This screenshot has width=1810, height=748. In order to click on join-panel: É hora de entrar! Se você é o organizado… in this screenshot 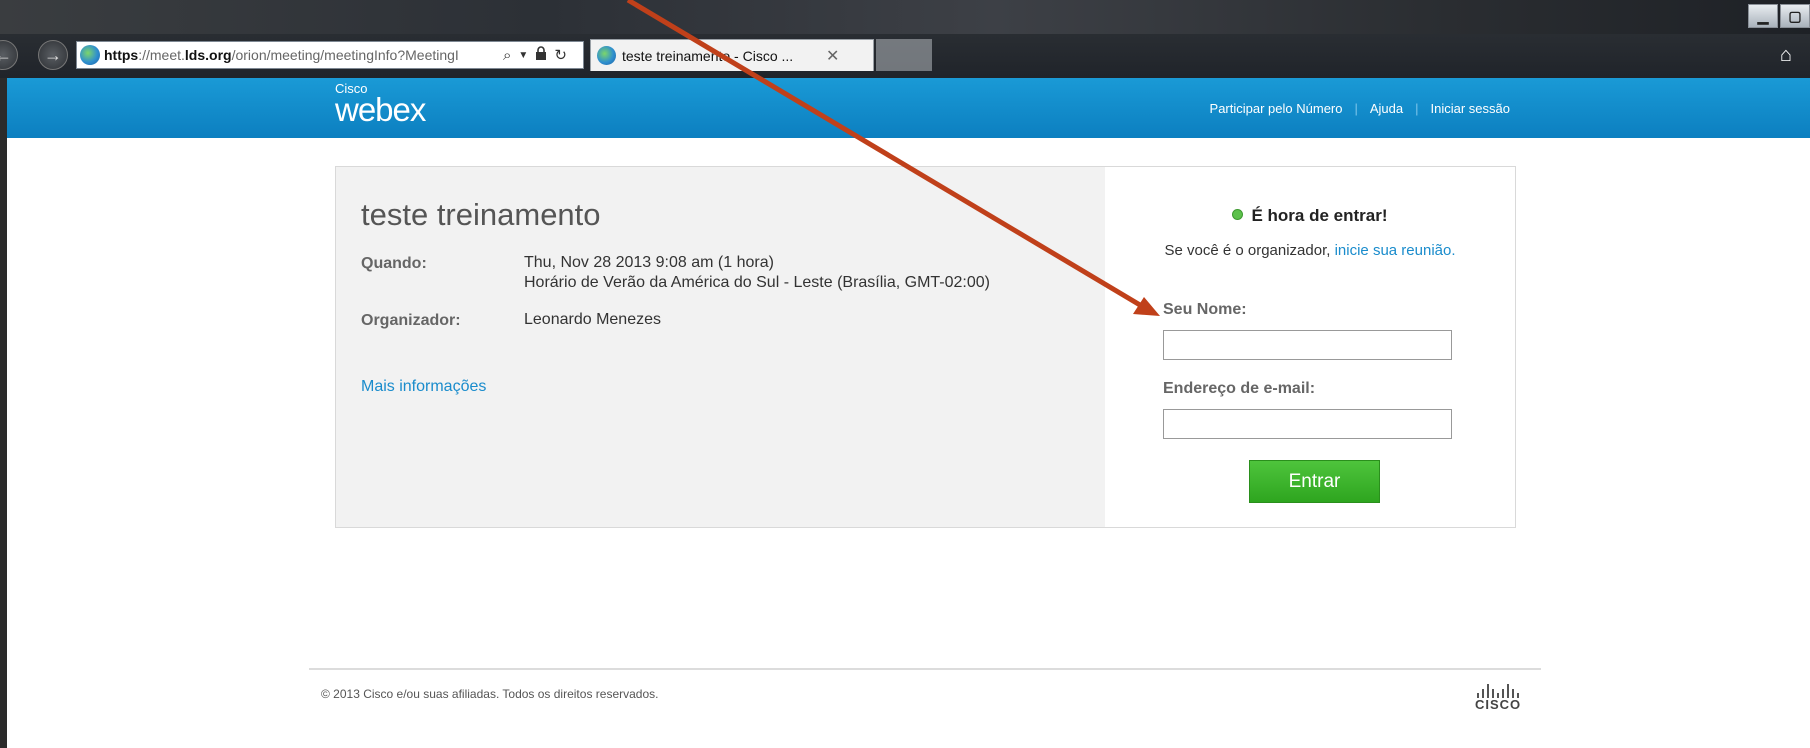, I will do `click(1310, 347)`.